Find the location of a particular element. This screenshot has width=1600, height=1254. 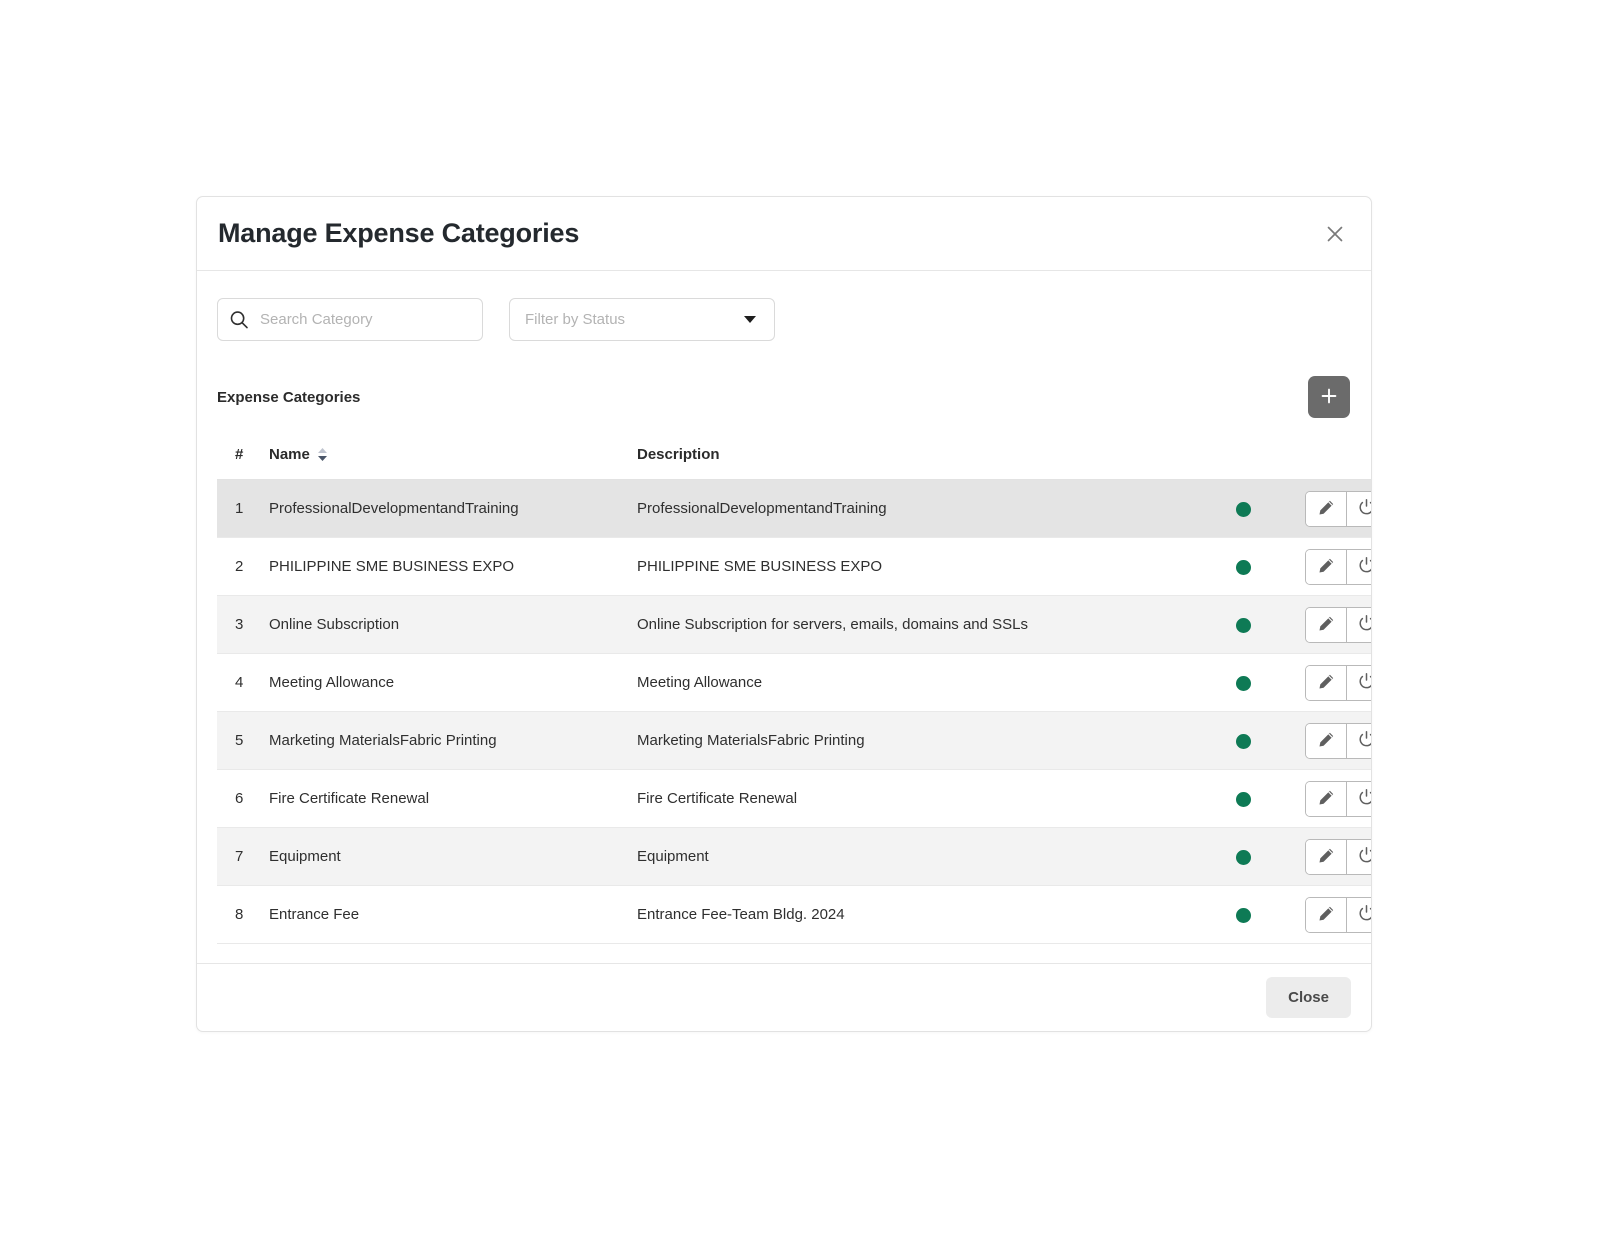

close-icon is located at coordinates (1335, 234).